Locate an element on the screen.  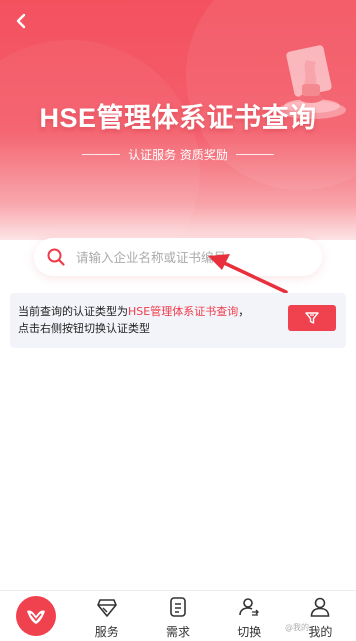
info-suffix: ， is located at coordinates (244, 311).